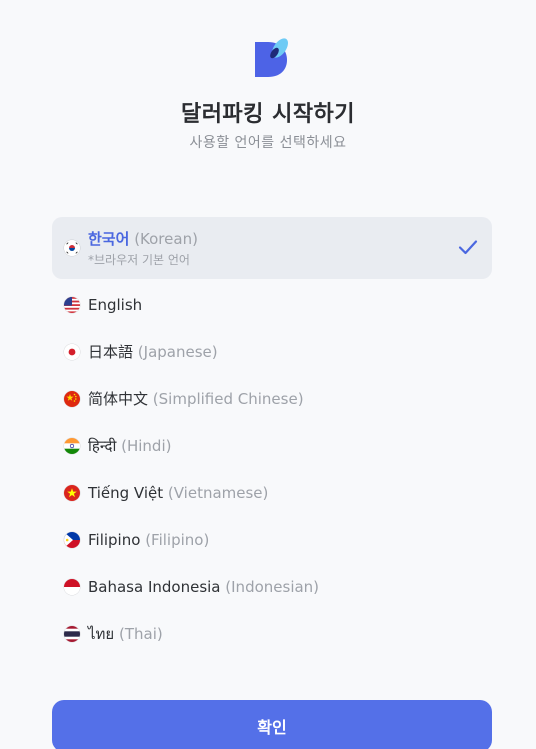  What do you see at coordinates (126, 492) in the screenshot?
I see `language-native-name: Tiếng Việt` at bounding box center [126, 492].